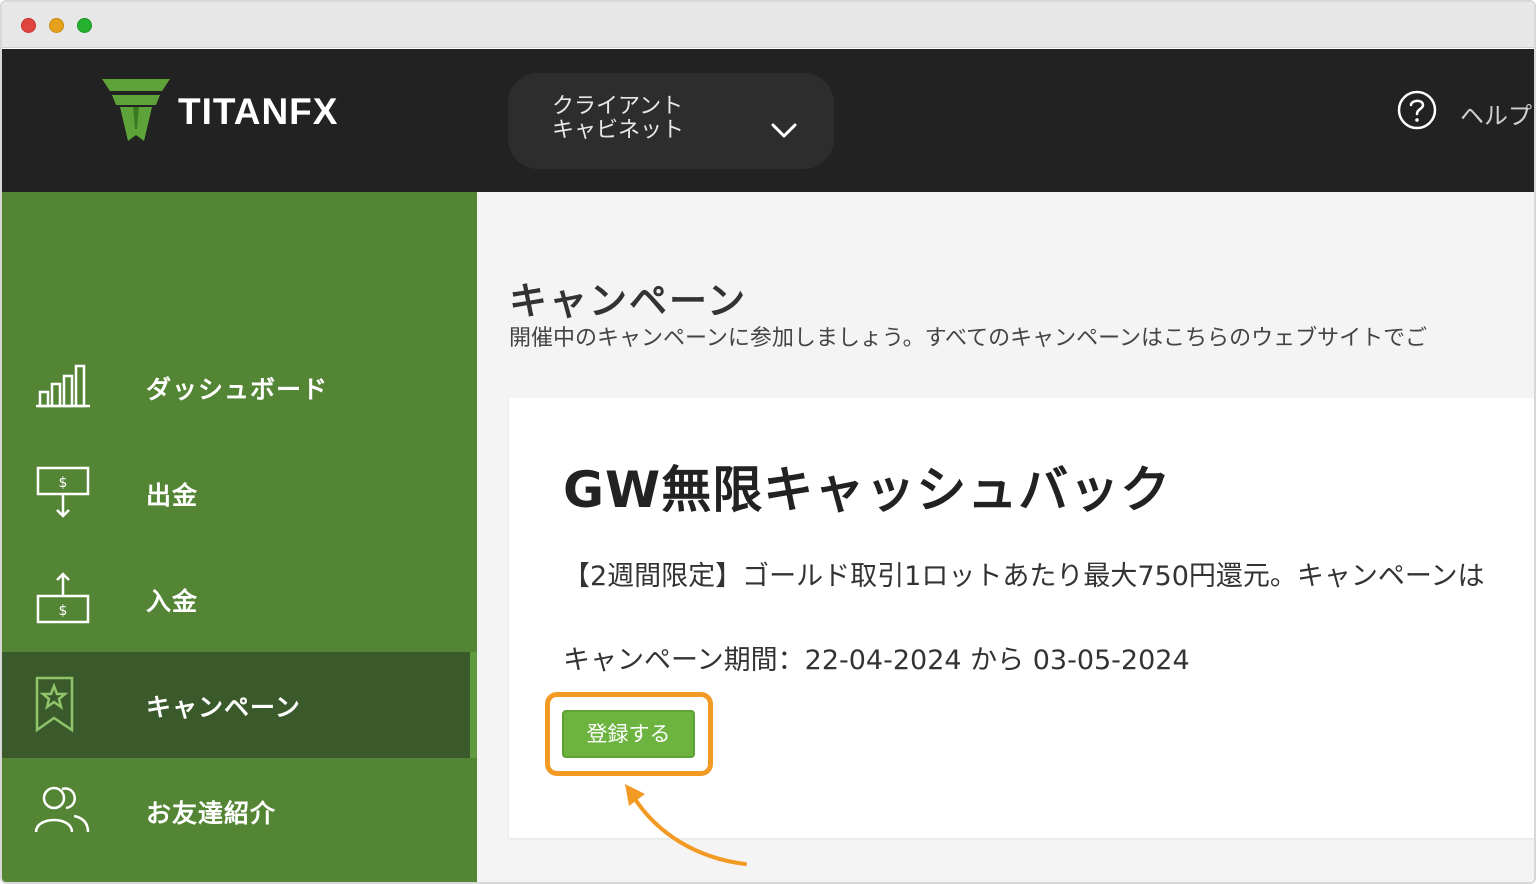  Describe the element at coordinates (56, 25) in the screenshot. I see `minimize-window-button` at that location.